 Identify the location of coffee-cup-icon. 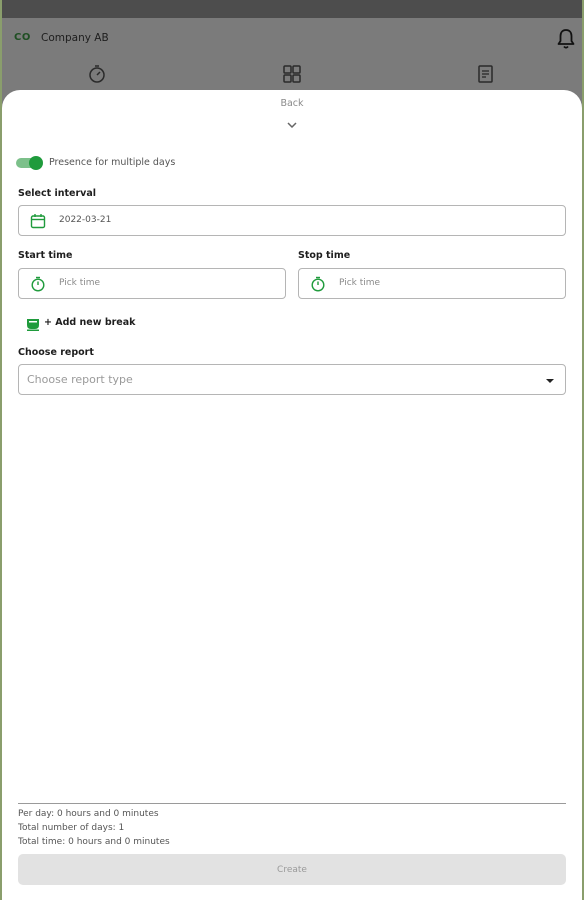
(33, 325).